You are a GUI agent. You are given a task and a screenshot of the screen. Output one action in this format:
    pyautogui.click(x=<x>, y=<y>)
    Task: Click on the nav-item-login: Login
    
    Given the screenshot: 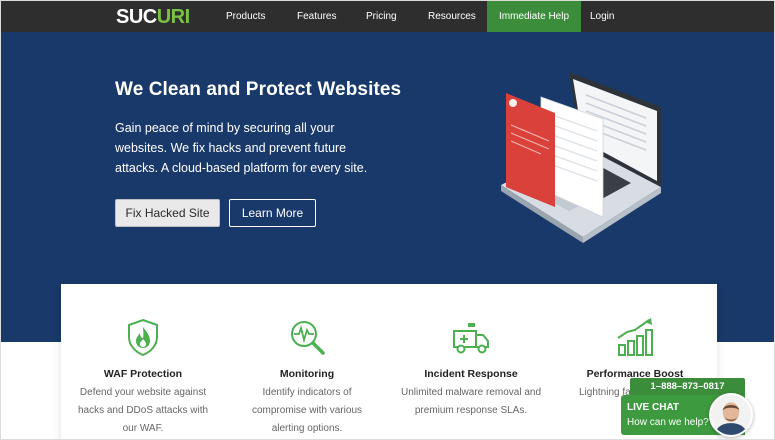 What is the action you would take?
    pyautogui.click(x=602, y=16)
    